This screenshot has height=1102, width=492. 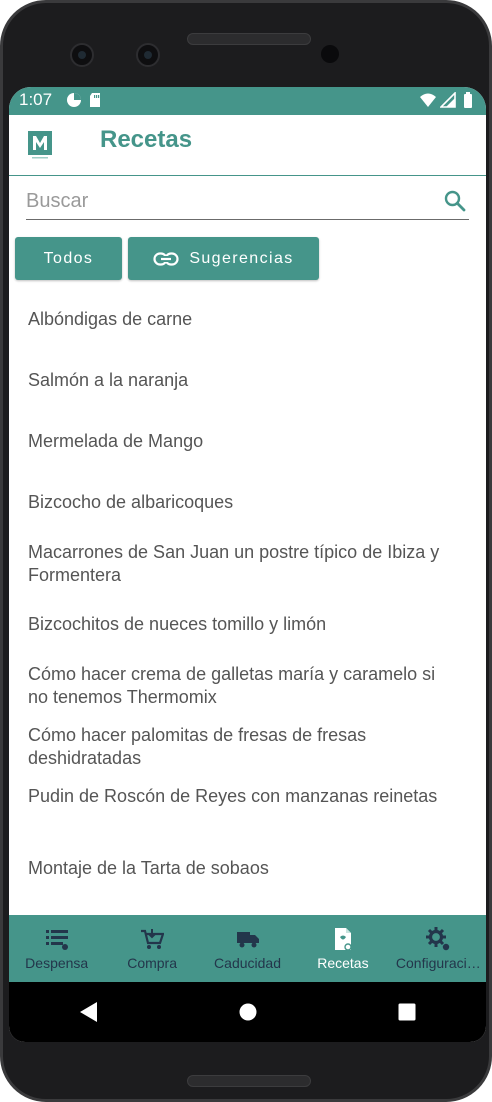 What do you see at coordinates (226, 201) in the screenshot?
I see `search-input` at bounding box center [226, 201].